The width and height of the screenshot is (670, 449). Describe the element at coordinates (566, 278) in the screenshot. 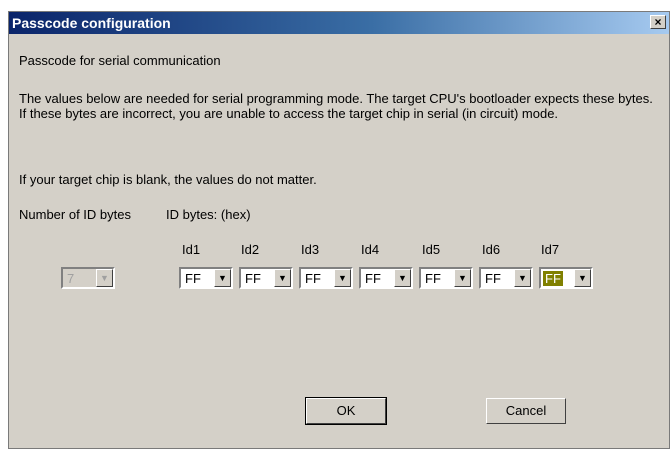

I see `id7-select: FF ▼` at that location.